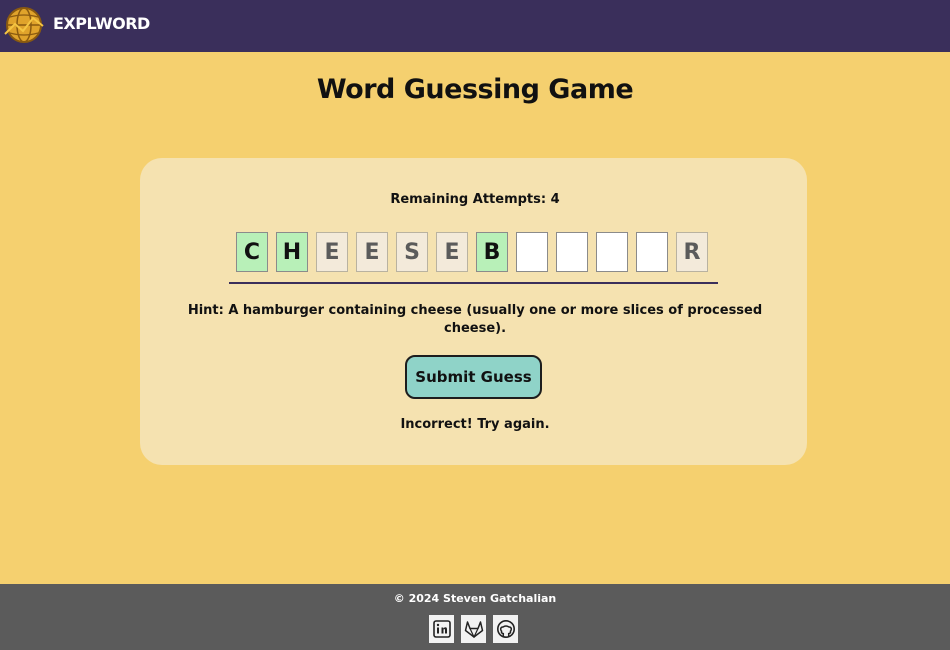 The height and width of the screenshot is (650, 950). What do you see at coordinates (473, 283) in the screenshot?
I see `word-underline` at bounding box center [473, 283].